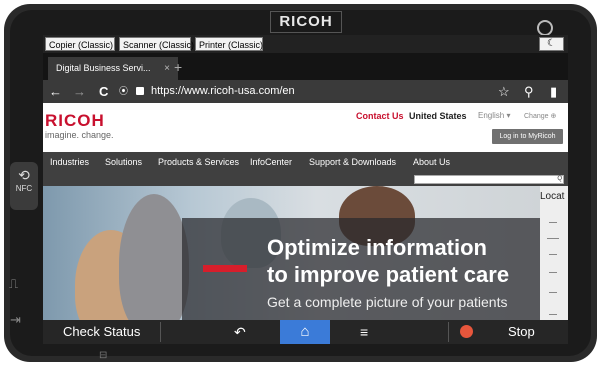  What do you see at coordinates (24, 175) in the screenshot?
I see `nfc-icon: ⟲` at bounding box center [24, 175].